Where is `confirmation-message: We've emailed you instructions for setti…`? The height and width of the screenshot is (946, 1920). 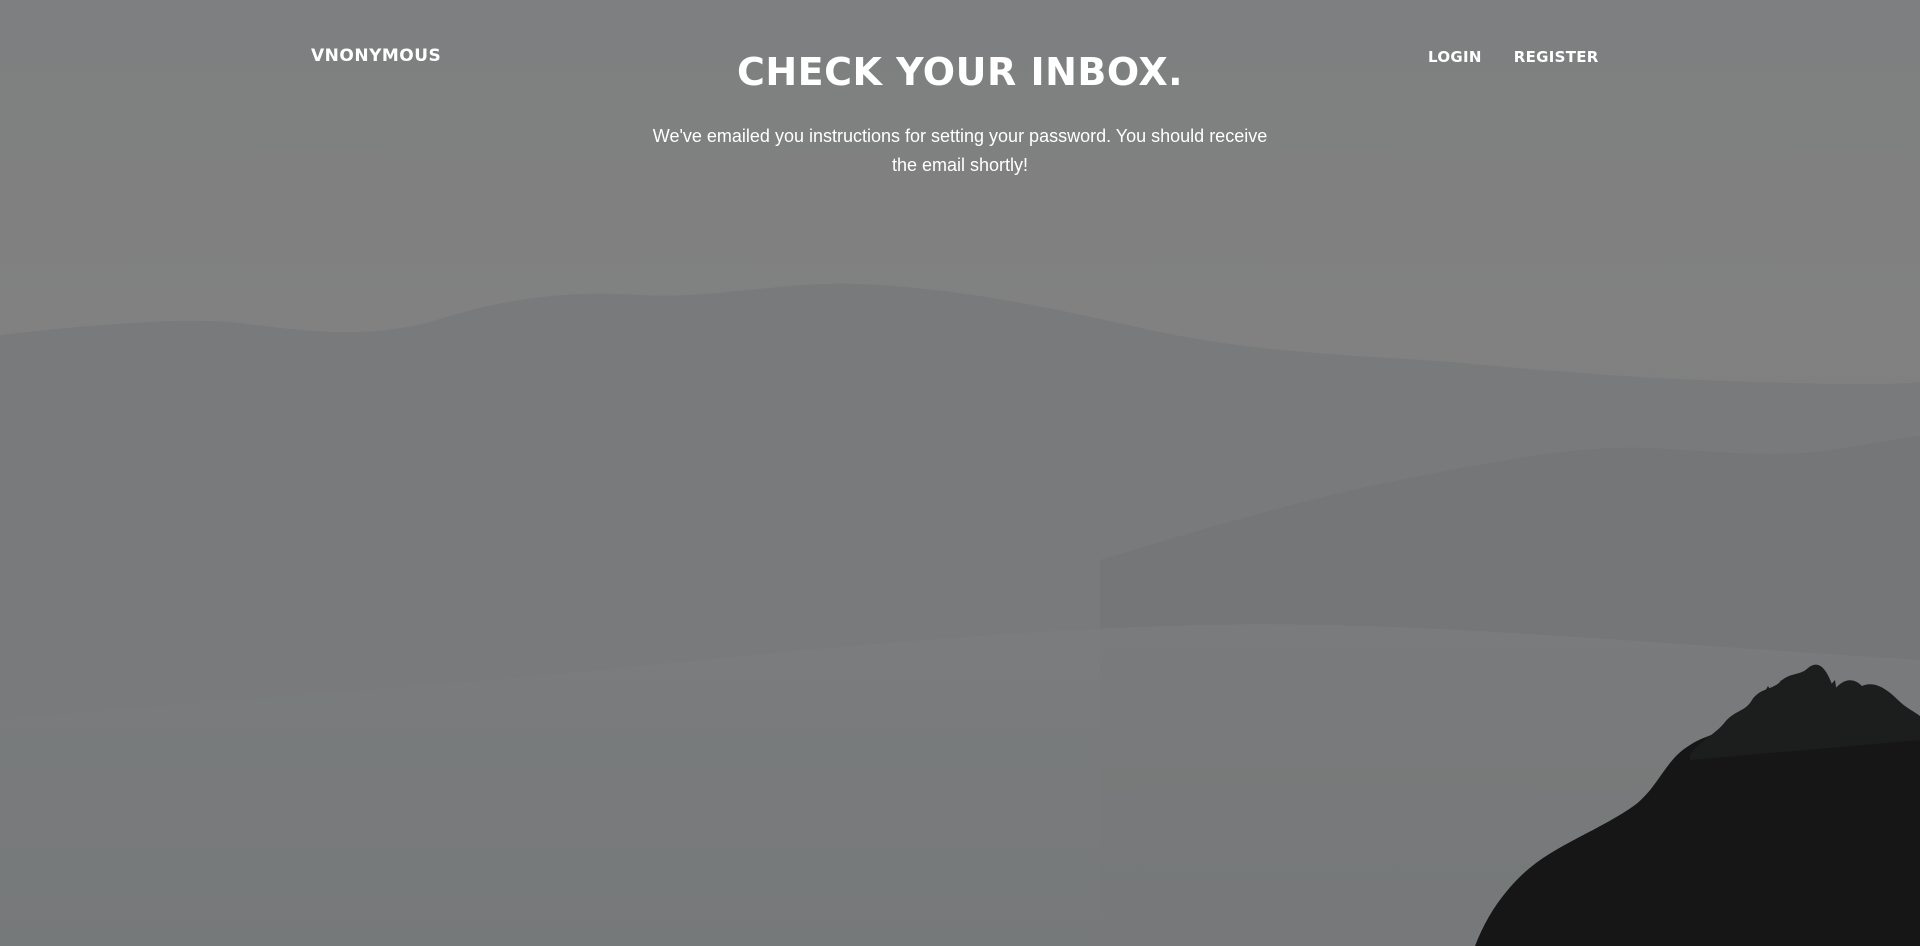
confirmation-message: We've emailed you instructions for setti… is located at coordinates (960, 150).